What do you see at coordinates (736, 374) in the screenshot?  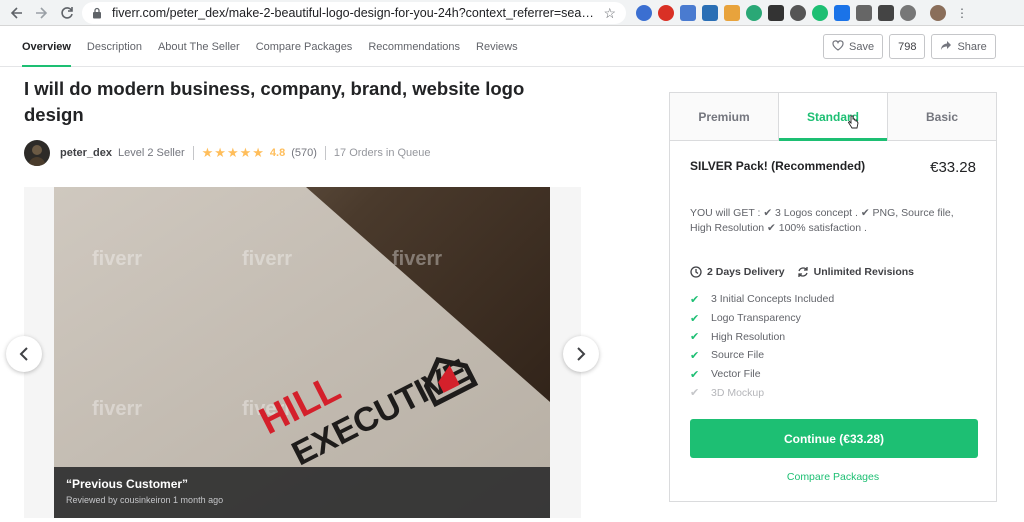 I see `feature-label: Vector File` at bounding box center [736, 374].